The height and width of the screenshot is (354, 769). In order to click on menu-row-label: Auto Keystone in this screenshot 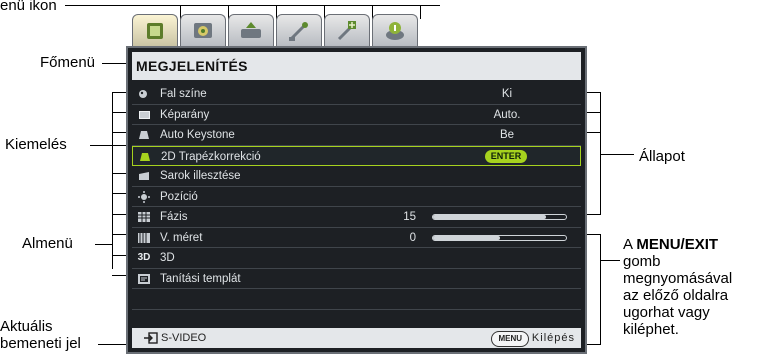, I will do `click(197, 135)`.